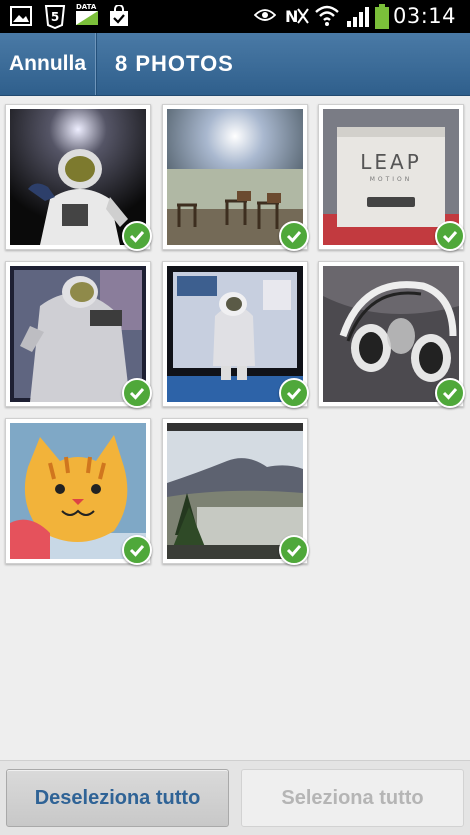 The image size is (470, 835). I want to click on battery-icon, so click(382, 16).